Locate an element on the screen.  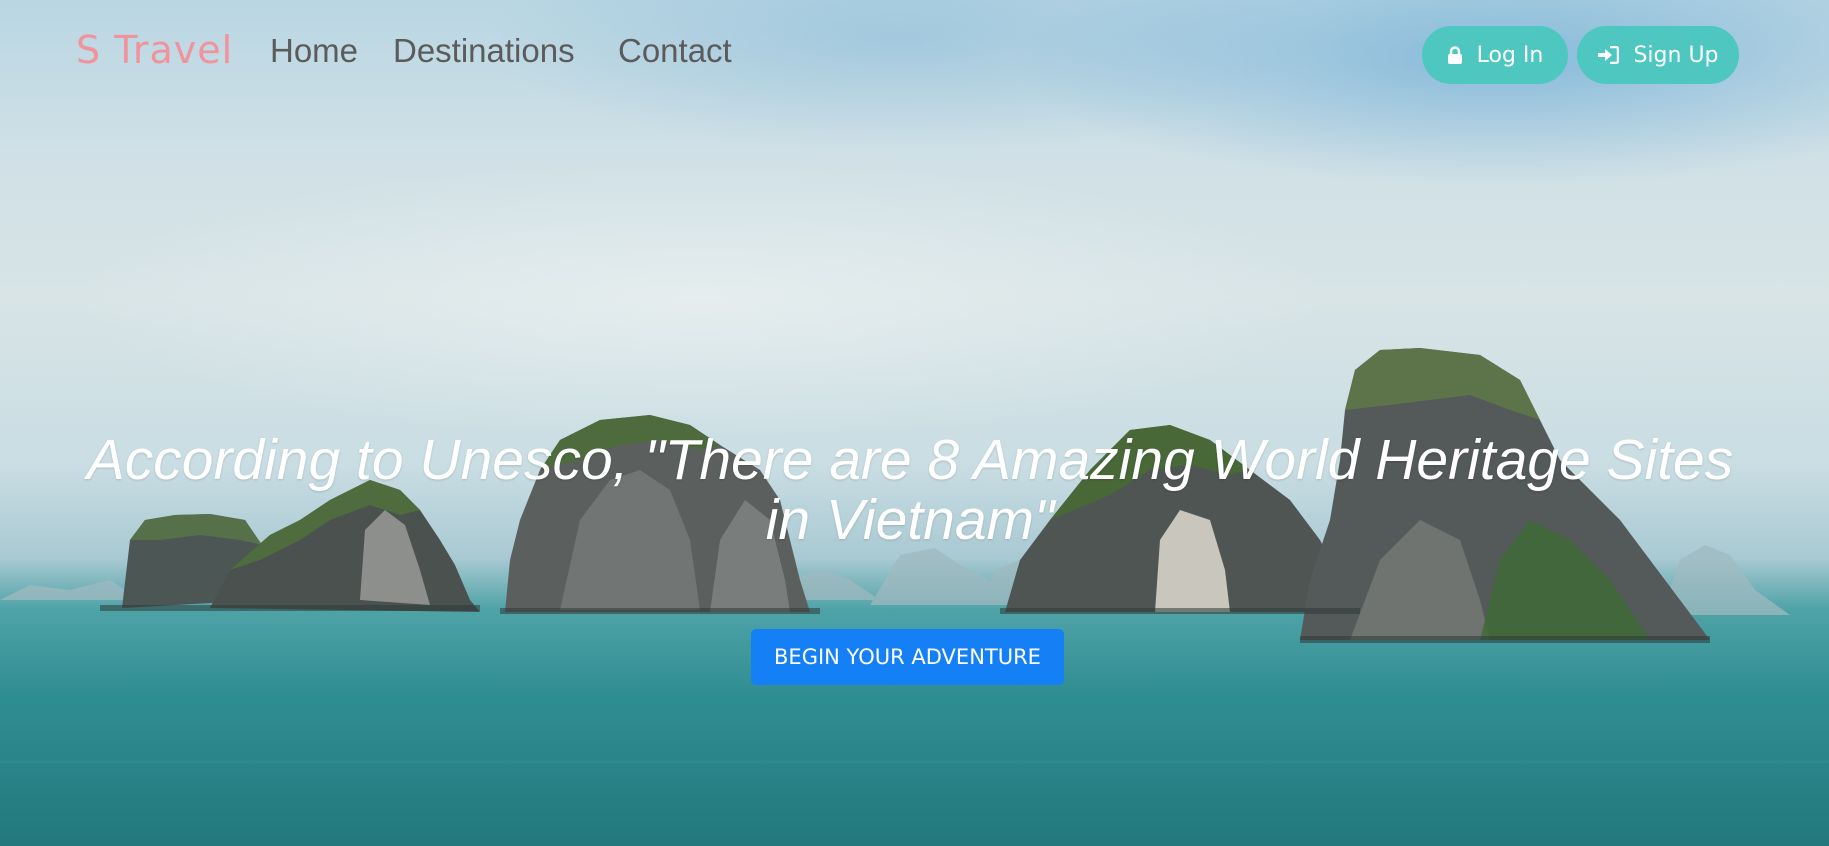
login-button: Log In is located at coordinates (1495, 55).